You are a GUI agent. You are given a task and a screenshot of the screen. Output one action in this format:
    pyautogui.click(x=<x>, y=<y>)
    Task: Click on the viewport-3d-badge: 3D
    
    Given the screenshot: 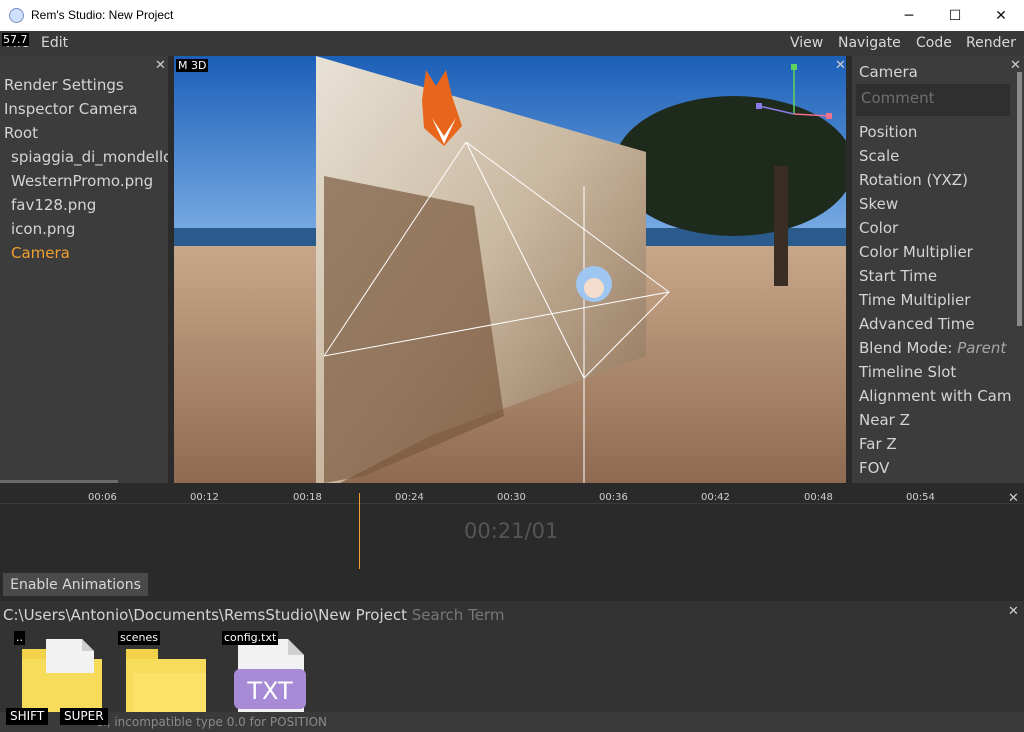 What is the action you would take?
    pyautogui.click(x=199, y=65)
    